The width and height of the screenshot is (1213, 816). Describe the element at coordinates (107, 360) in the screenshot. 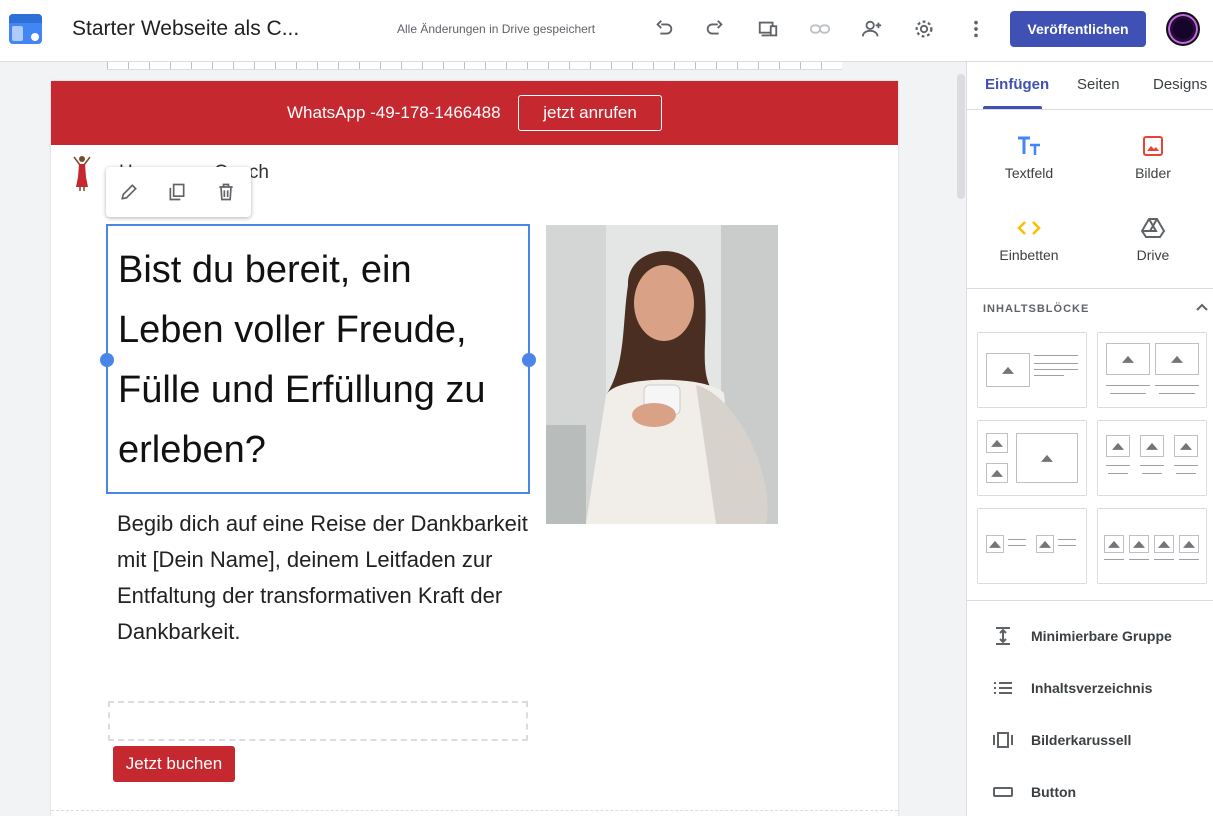

I see `resize-handle-left` at that location.